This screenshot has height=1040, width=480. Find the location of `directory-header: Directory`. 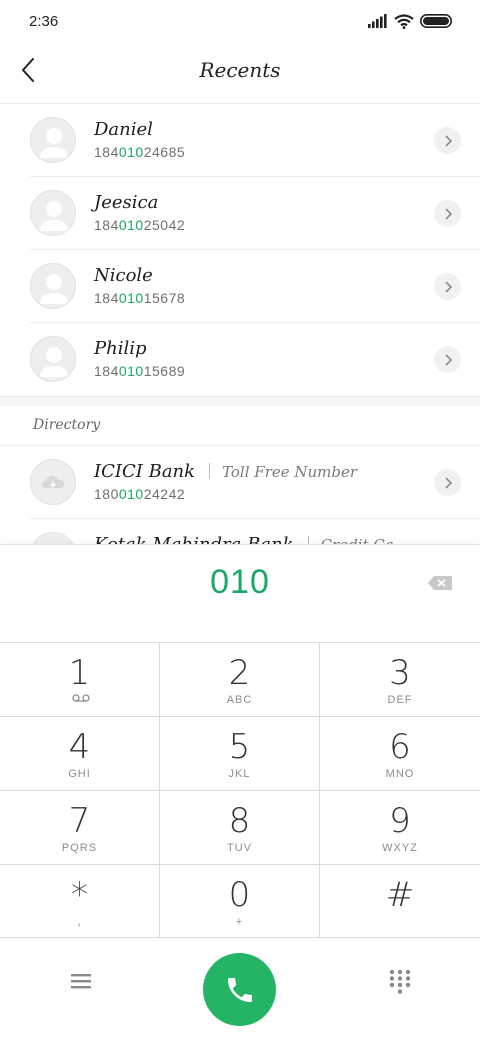

directory-header: Directory is located at coordinates (240, 426).